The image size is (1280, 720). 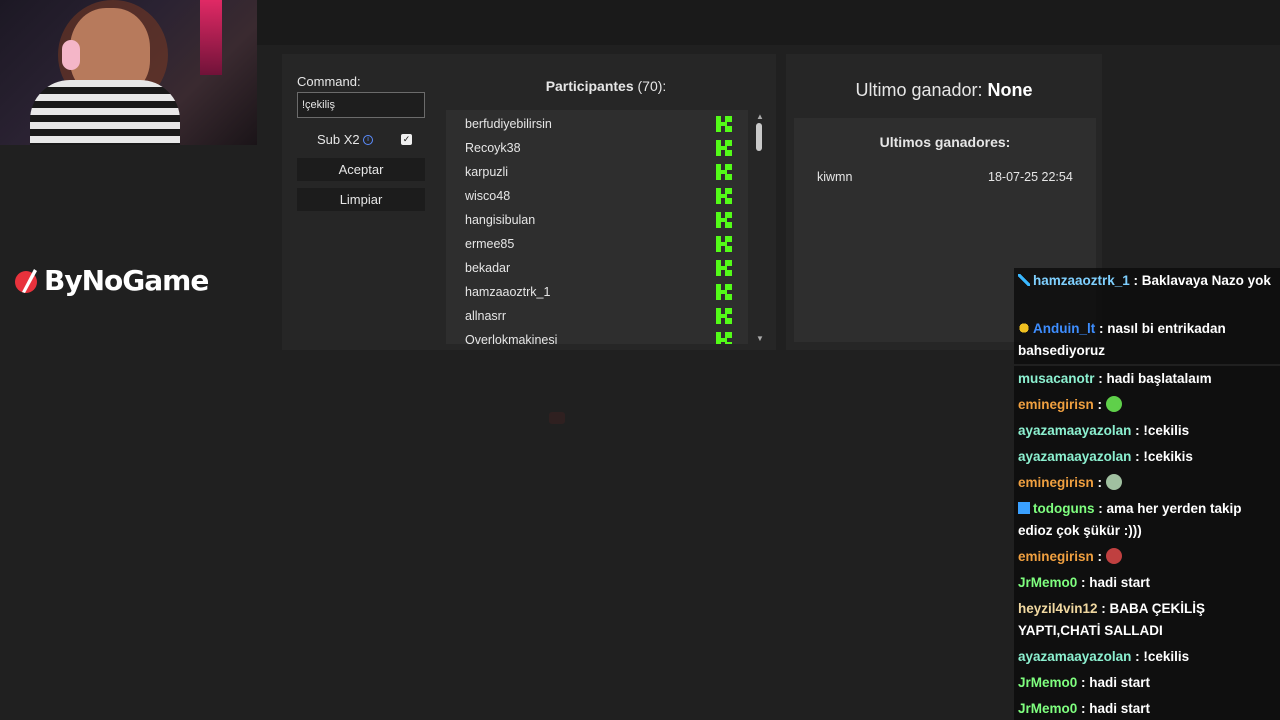 What do you see at coordinates (1058, 608) in the screenshot?
I see `chat-username: heyzil4vin12` at bounding box center [1058, 608].